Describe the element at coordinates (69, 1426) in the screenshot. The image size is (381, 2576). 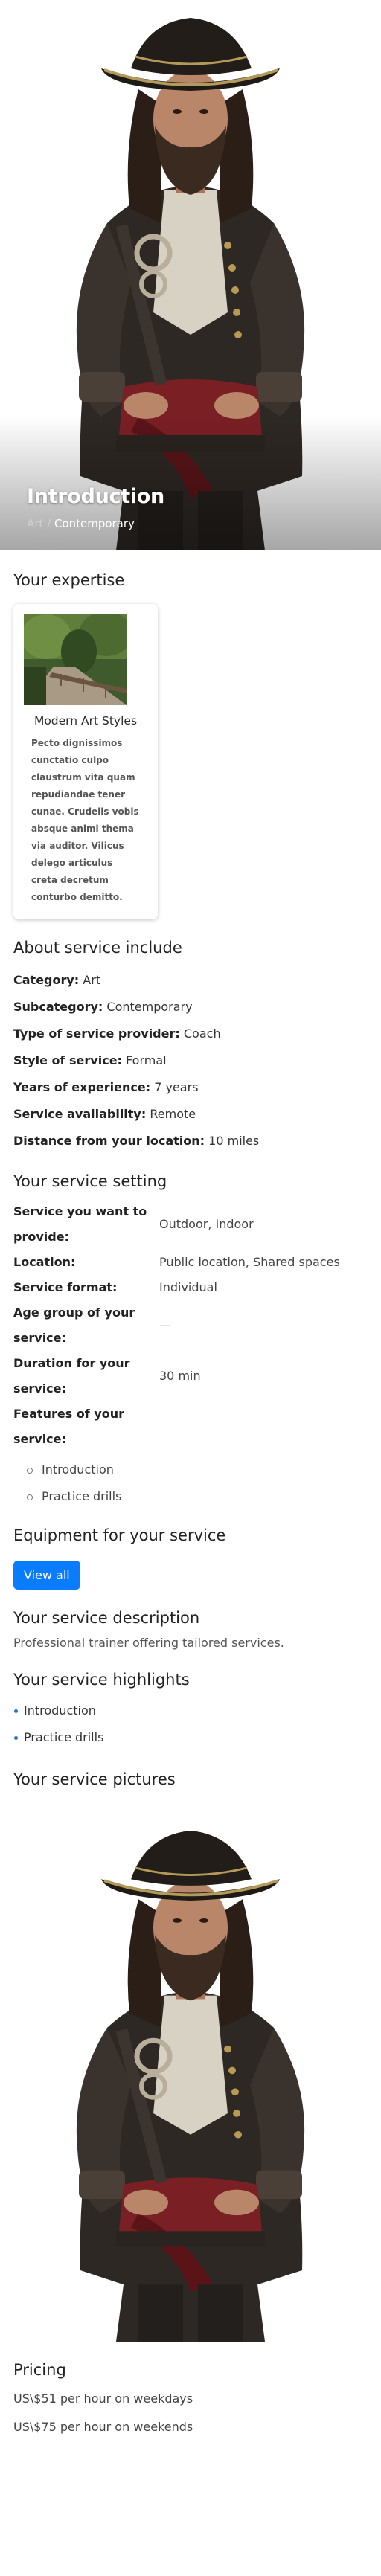
I see `setting-label: Features of your service:` at that location.